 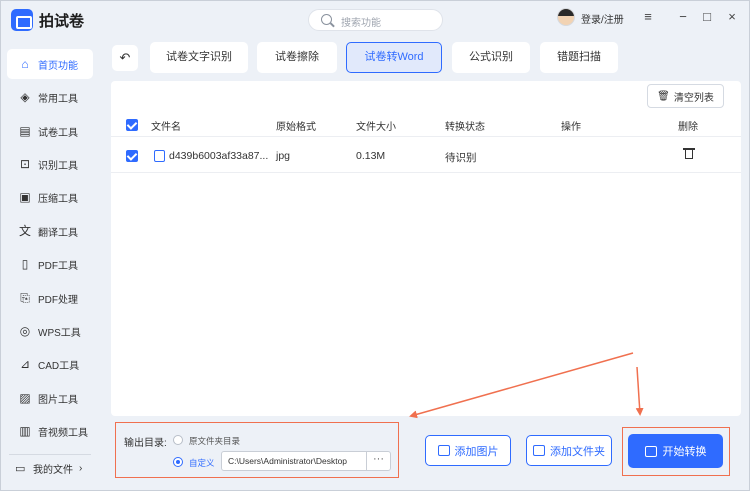 I want to click on title-bar: 拍试卷 搜索功能 登录/注册 ≡ − □ ×, so click(x=375, y=19).